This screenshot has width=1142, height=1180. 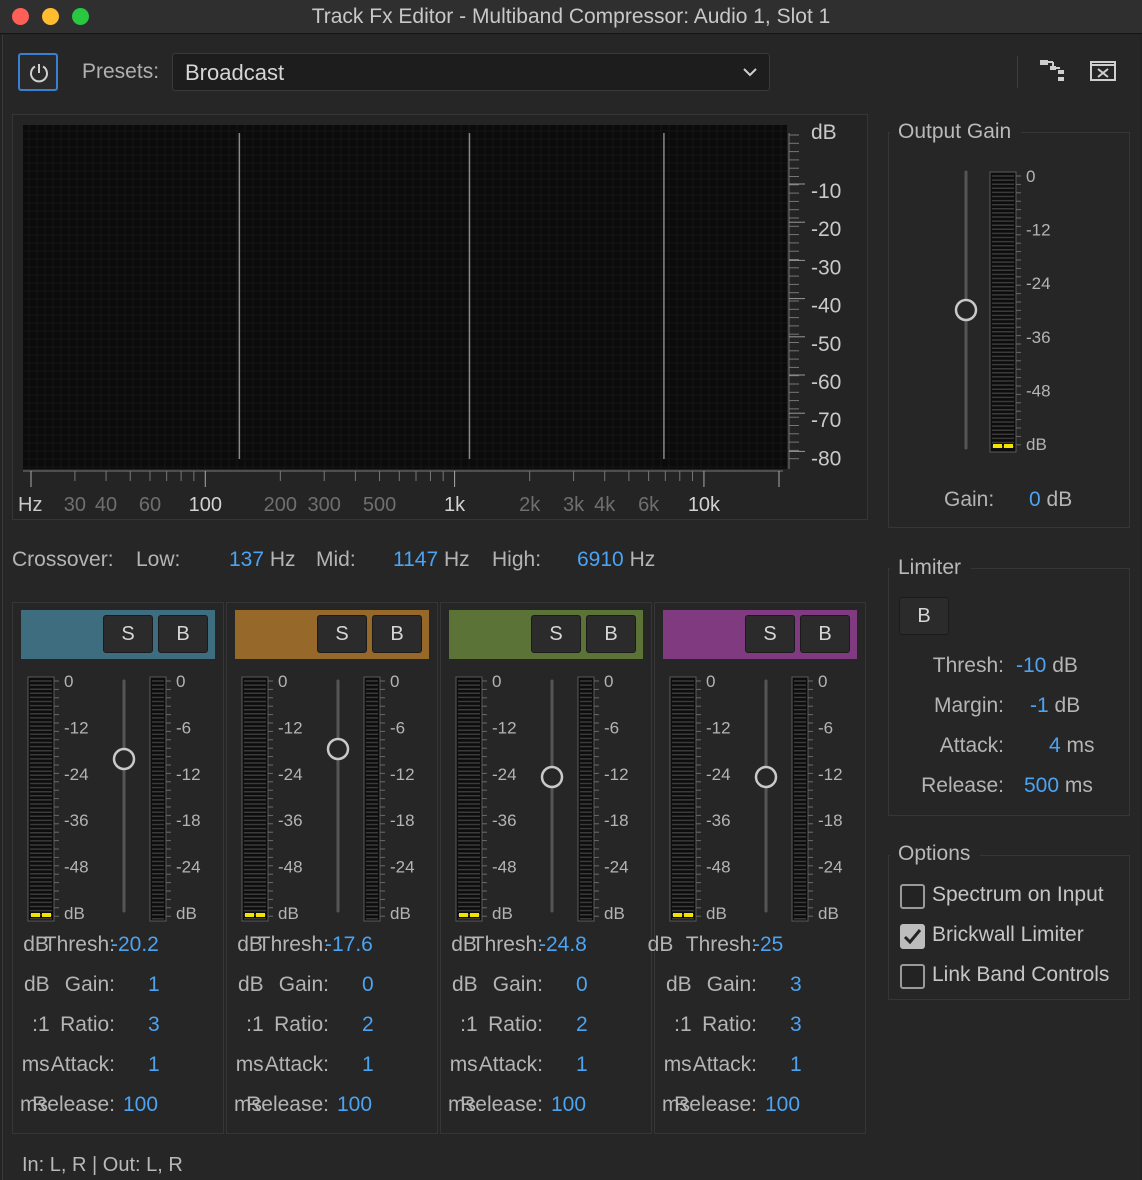 What do you see at coordinates (935, 854) in the screenshot?
I see `options-title: Options` at bounding box center [935, 854].